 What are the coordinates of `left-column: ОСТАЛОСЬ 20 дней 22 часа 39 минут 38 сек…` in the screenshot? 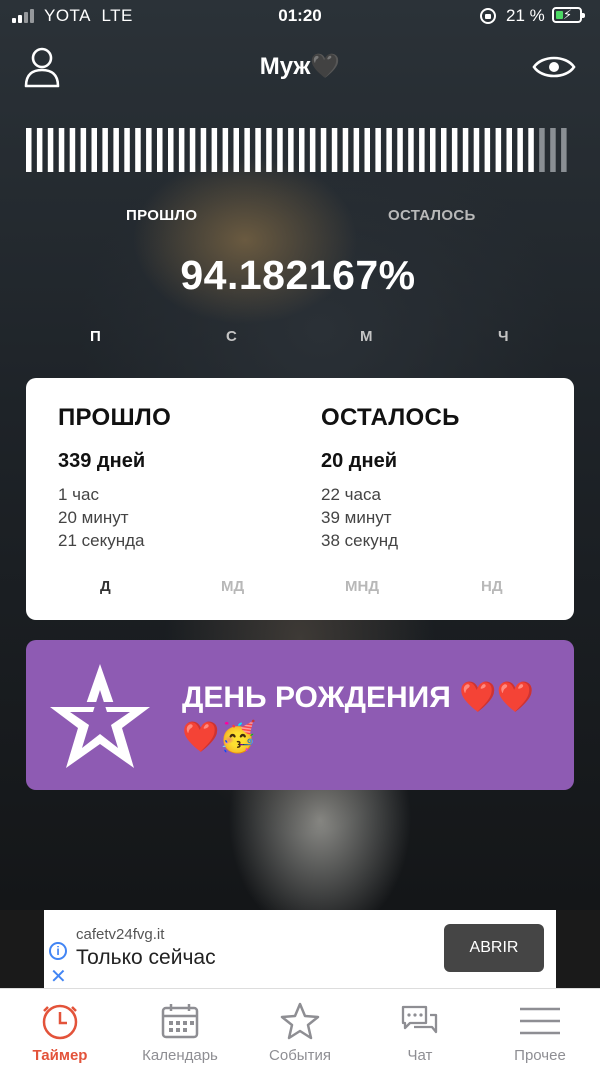 It's located at (390, 478).